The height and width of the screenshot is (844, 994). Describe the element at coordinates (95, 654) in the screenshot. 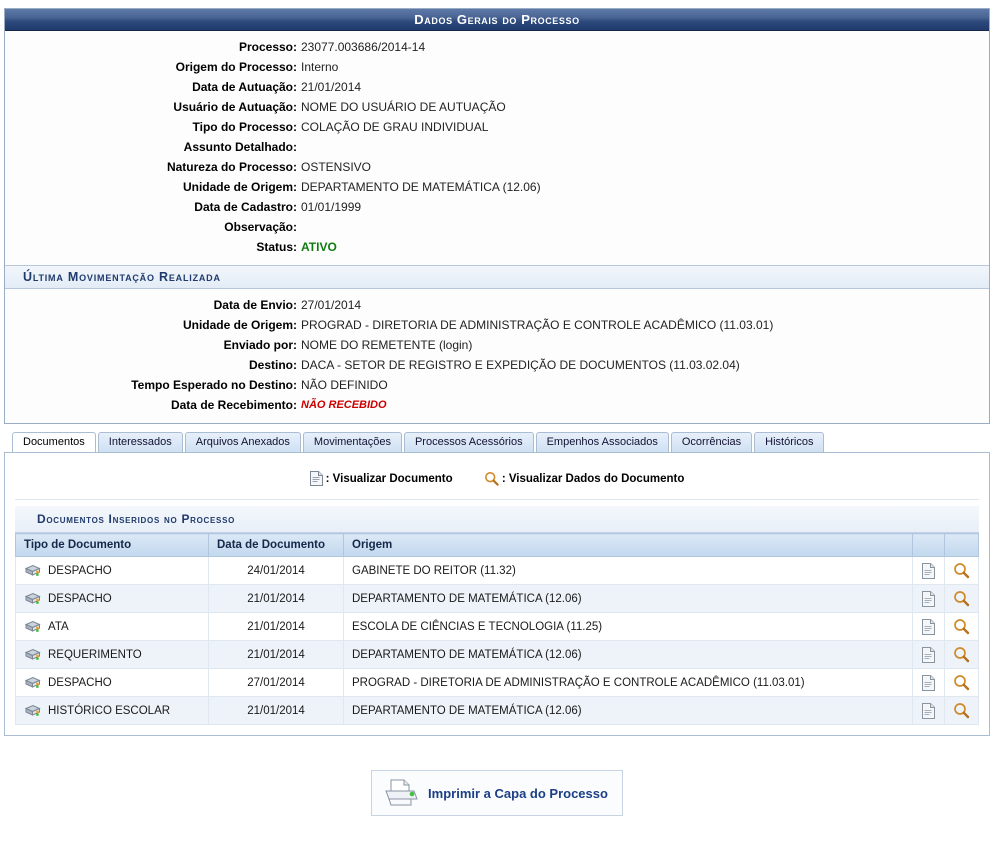

I see `cell-tipo-documento-label: REQUERIMENTO` at that location.